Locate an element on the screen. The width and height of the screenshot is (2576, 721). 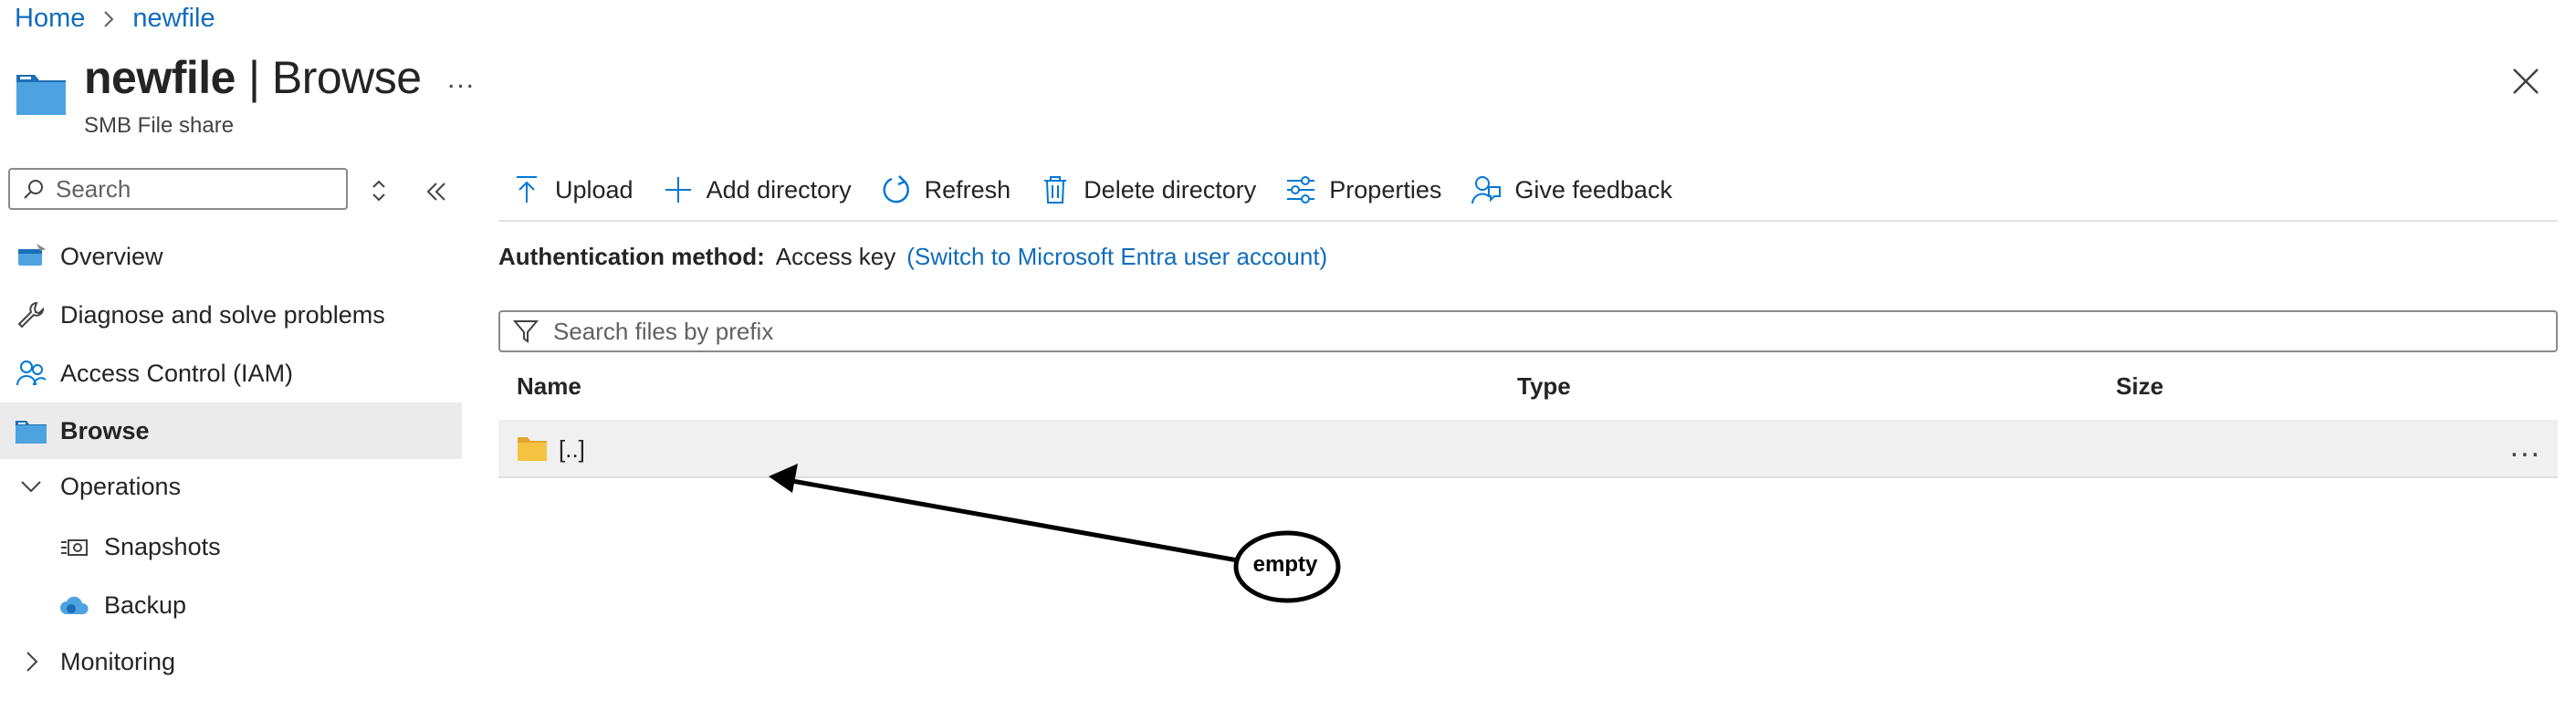
search-files-input: Search files by prefix is located at coordinates (1528, 331).